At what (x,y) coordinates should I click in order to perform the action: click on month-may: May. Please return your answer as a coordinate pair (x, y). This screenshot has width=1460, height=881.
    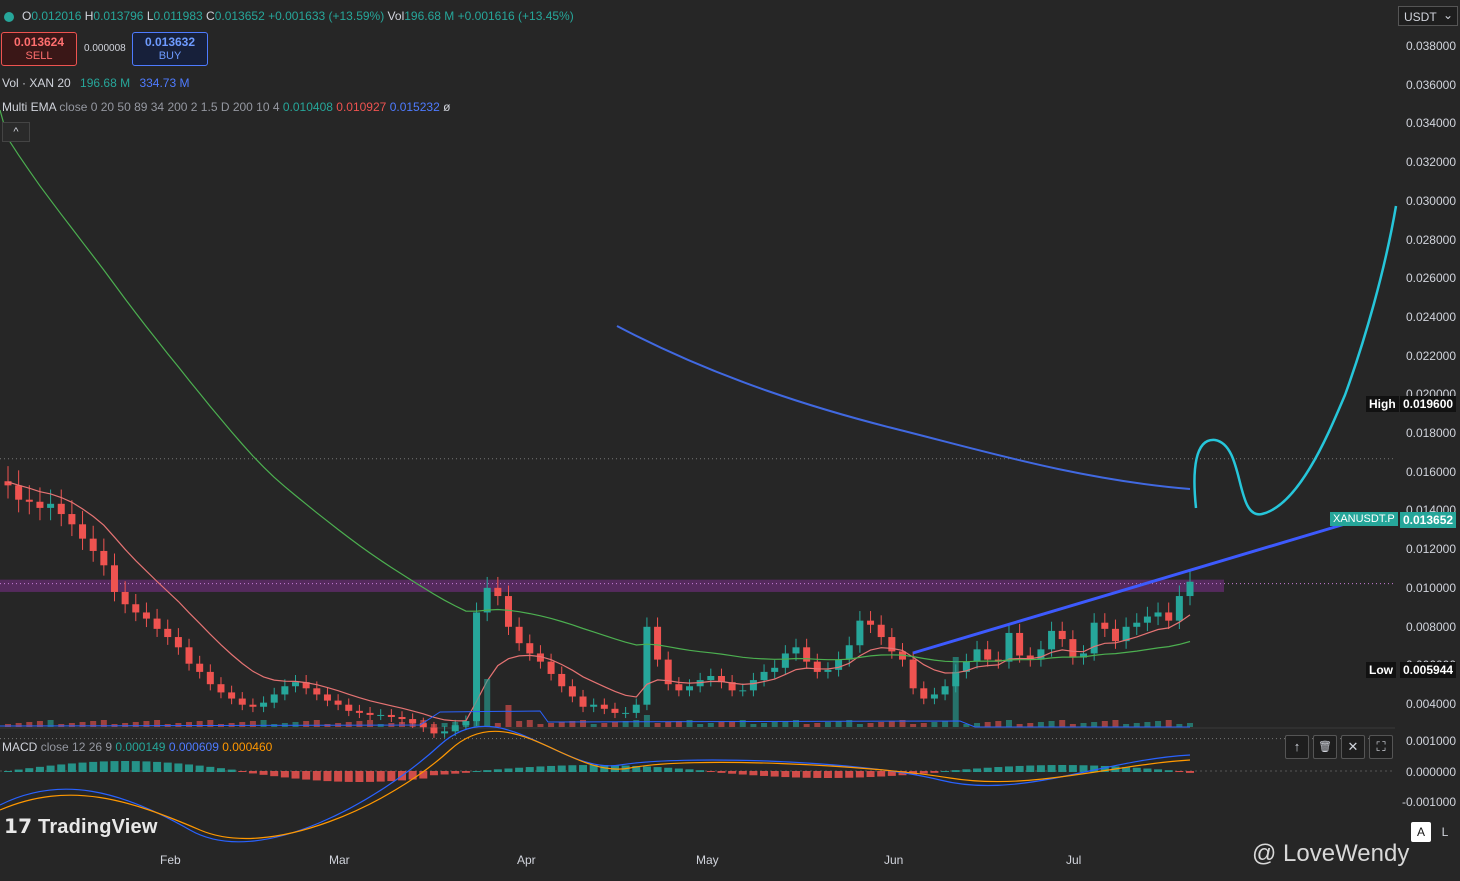
    Looking at the image, I should click on (707, 860).